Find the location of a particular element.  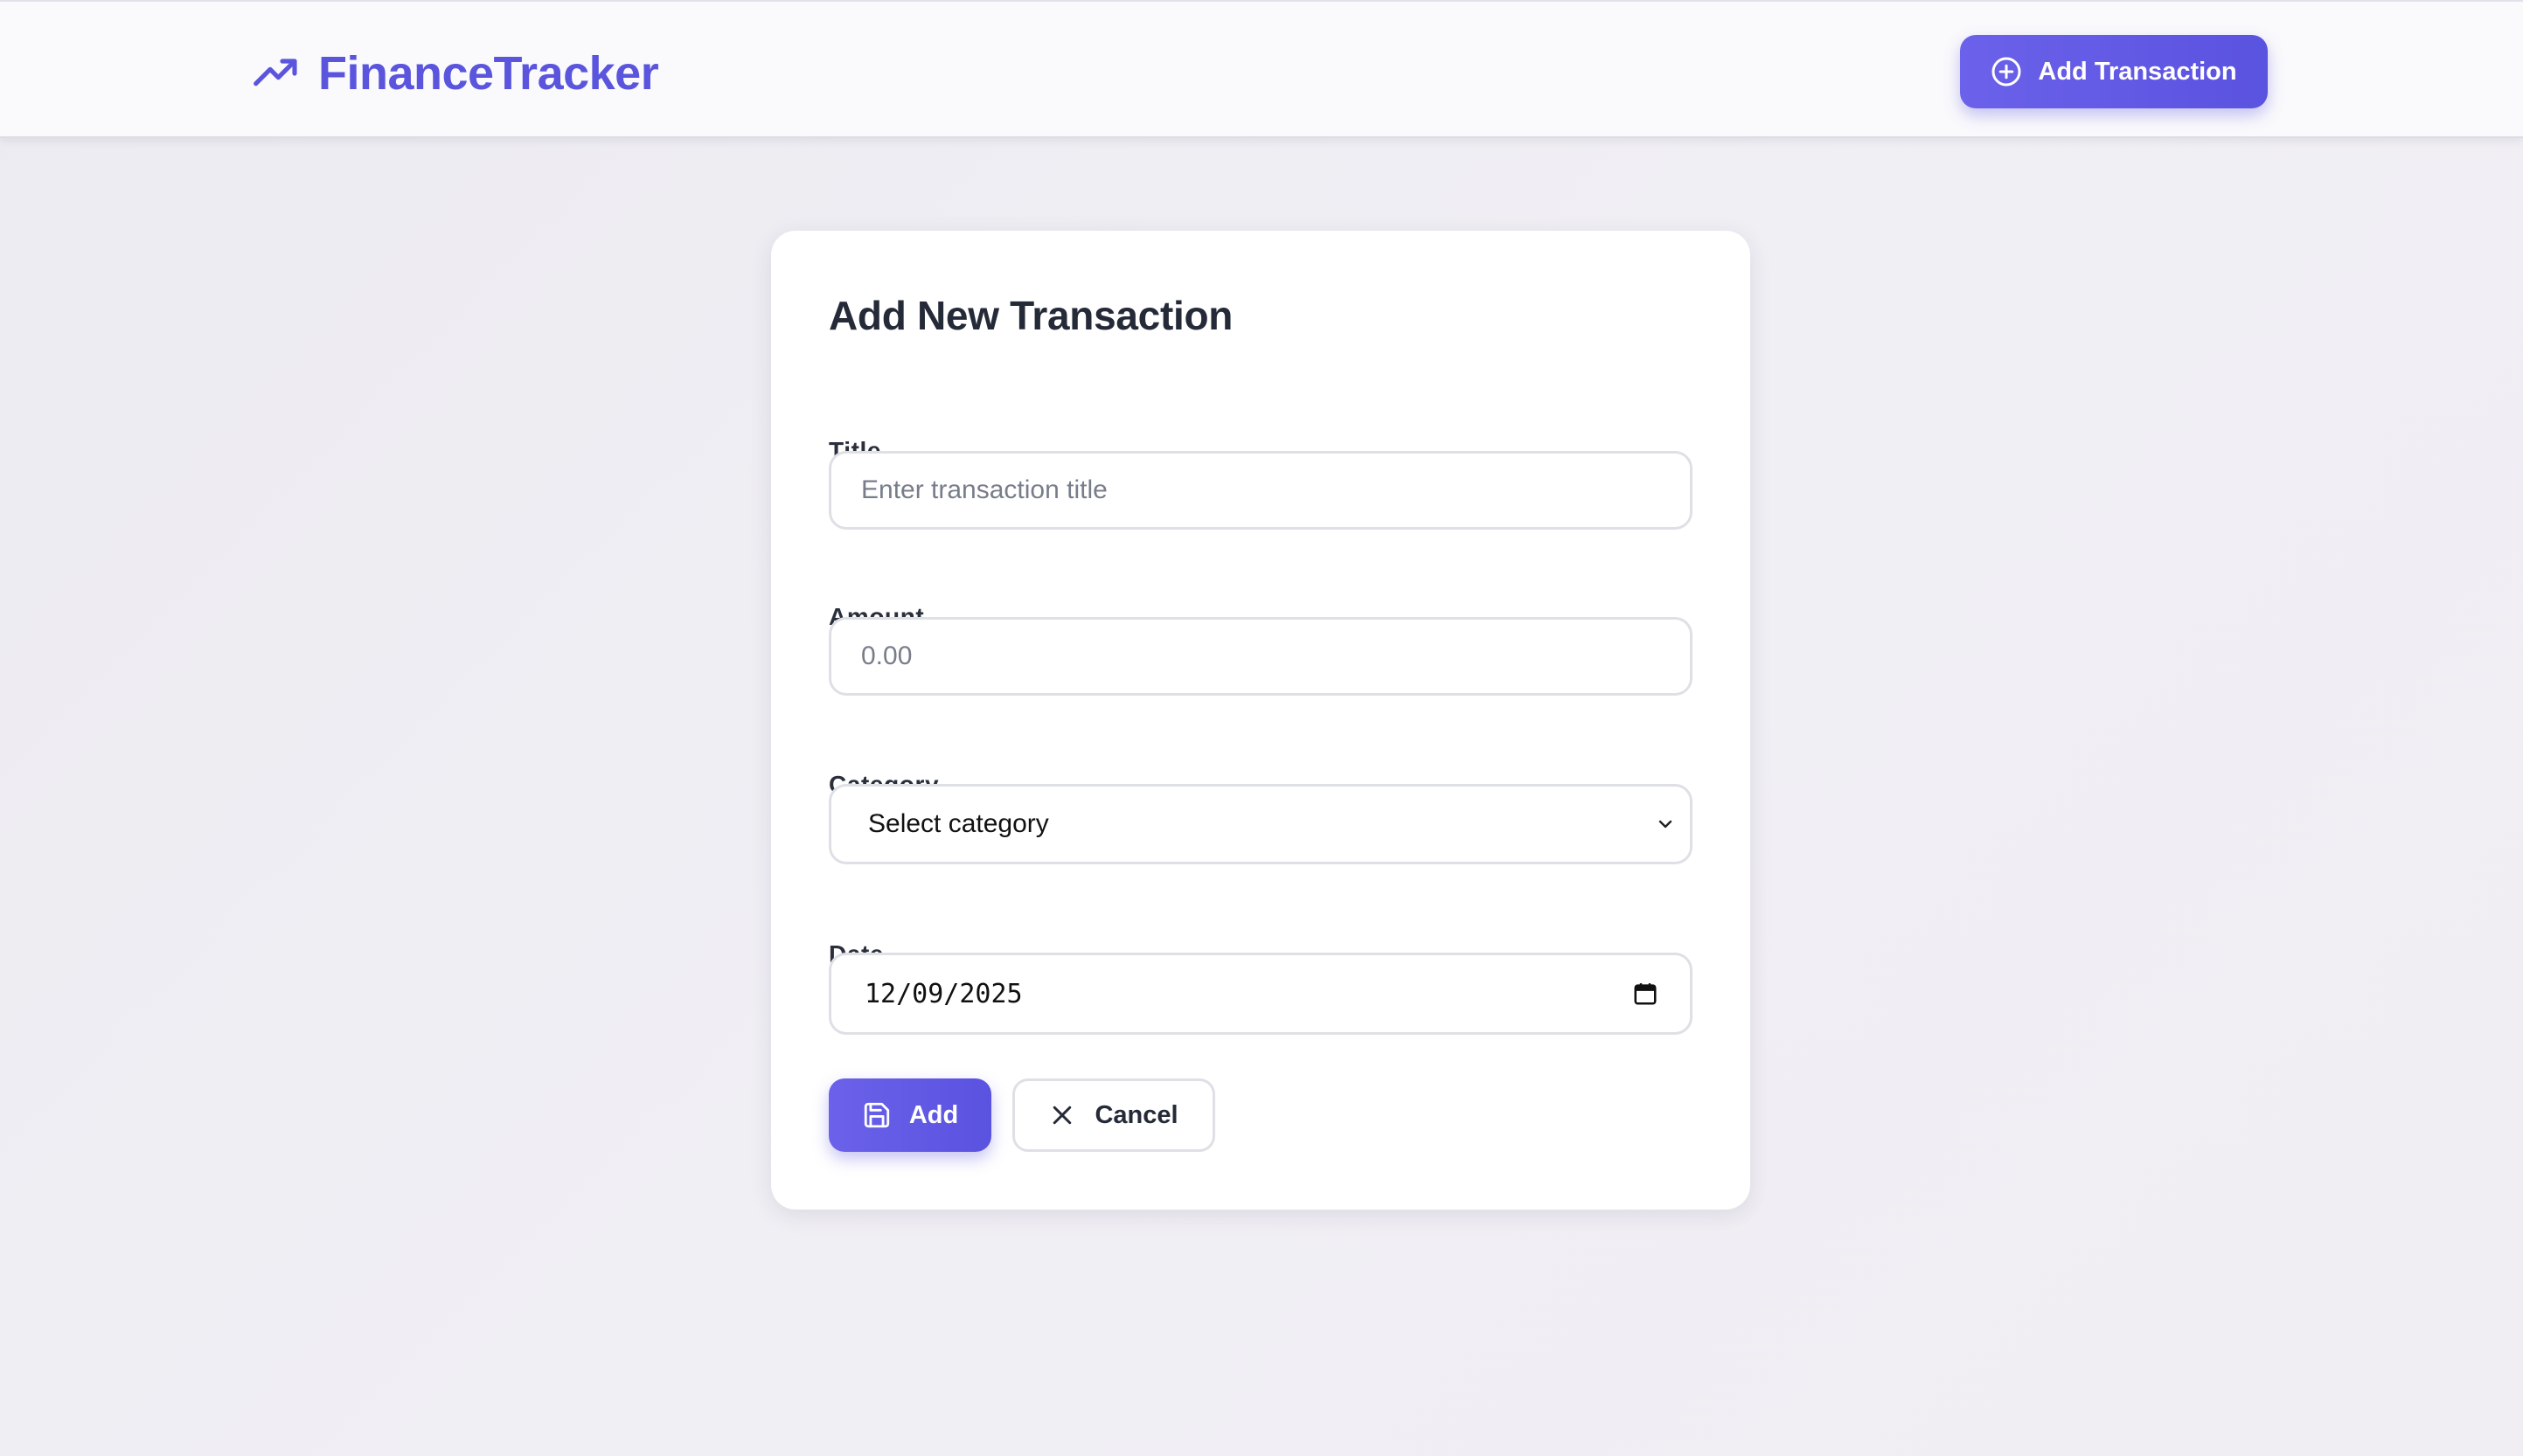

cancel-button: Cancel is located at coordinates (1113, 1115).